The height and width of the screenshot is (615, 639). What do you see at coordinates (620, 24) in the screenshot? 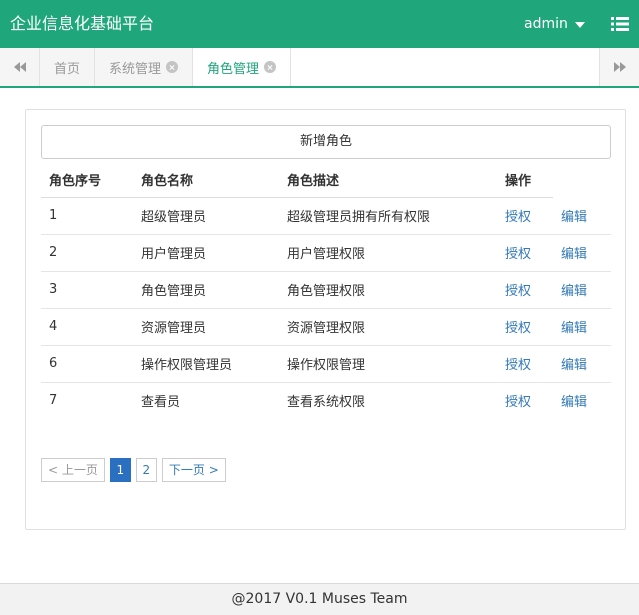
I see `list-menu-icon` at bounding box center [620, 24].